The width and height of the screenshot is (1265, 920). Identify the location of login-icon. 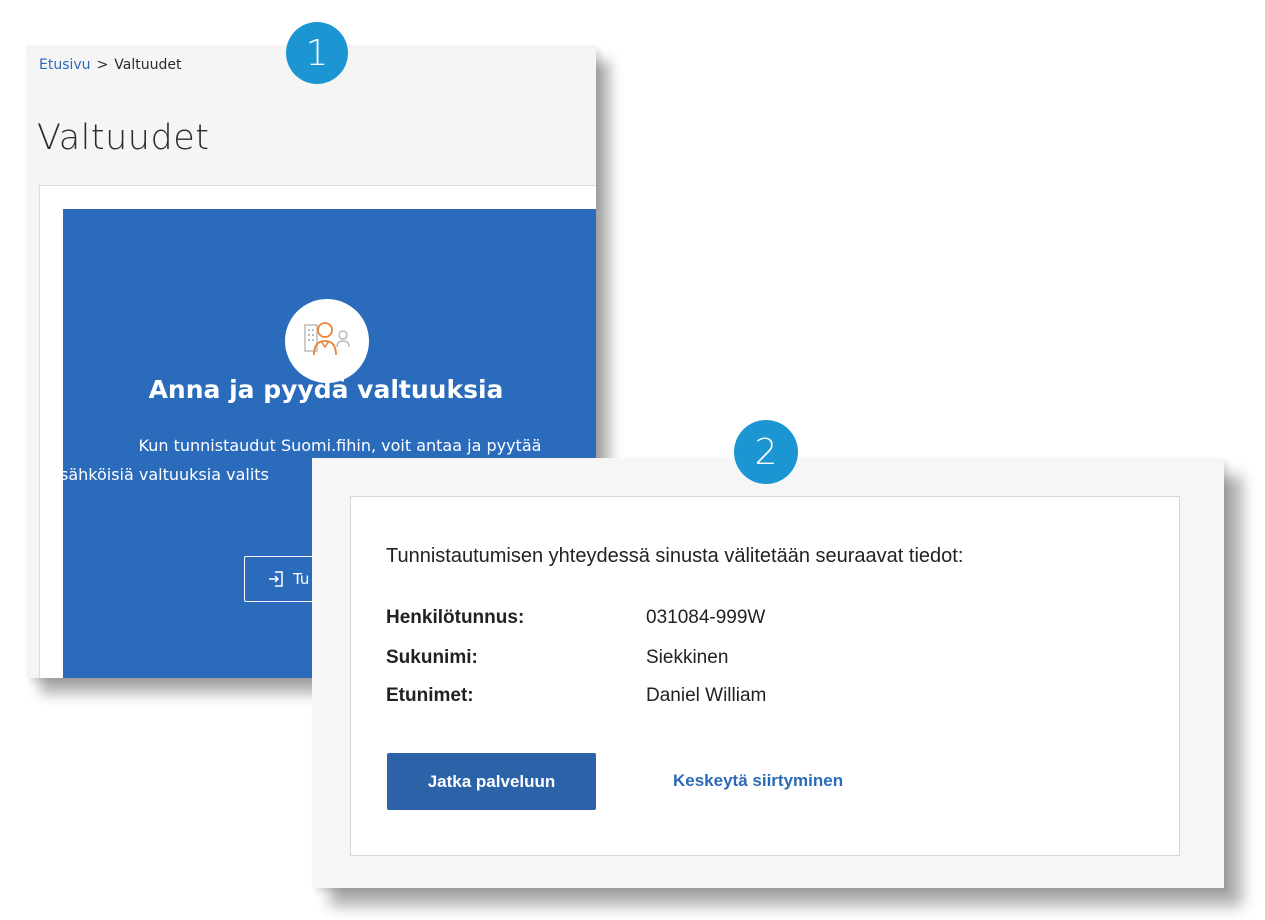
(276, 579).